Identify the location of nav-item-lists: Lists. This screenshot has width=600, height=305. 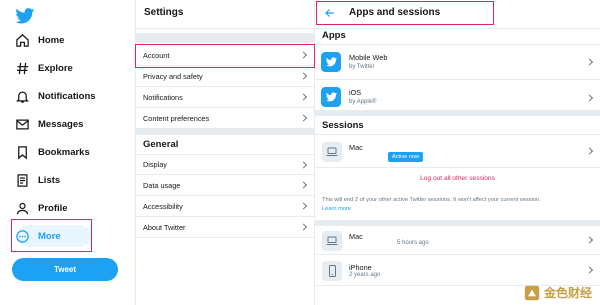
(37, 180).